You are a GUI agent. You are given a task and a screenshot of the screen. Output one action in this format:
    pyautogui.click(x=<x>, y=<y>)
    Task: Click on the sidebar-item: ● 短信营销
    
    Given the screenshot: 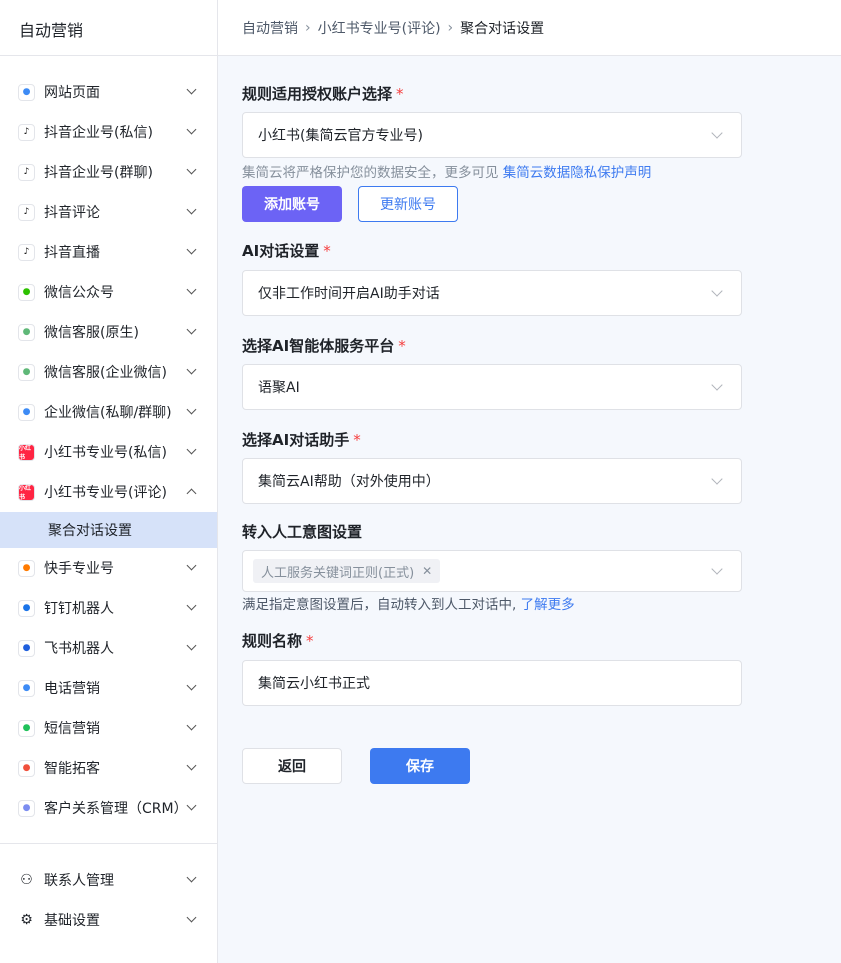 What is the action you would take?
    pyautogui.click(x=108, y=728)
    